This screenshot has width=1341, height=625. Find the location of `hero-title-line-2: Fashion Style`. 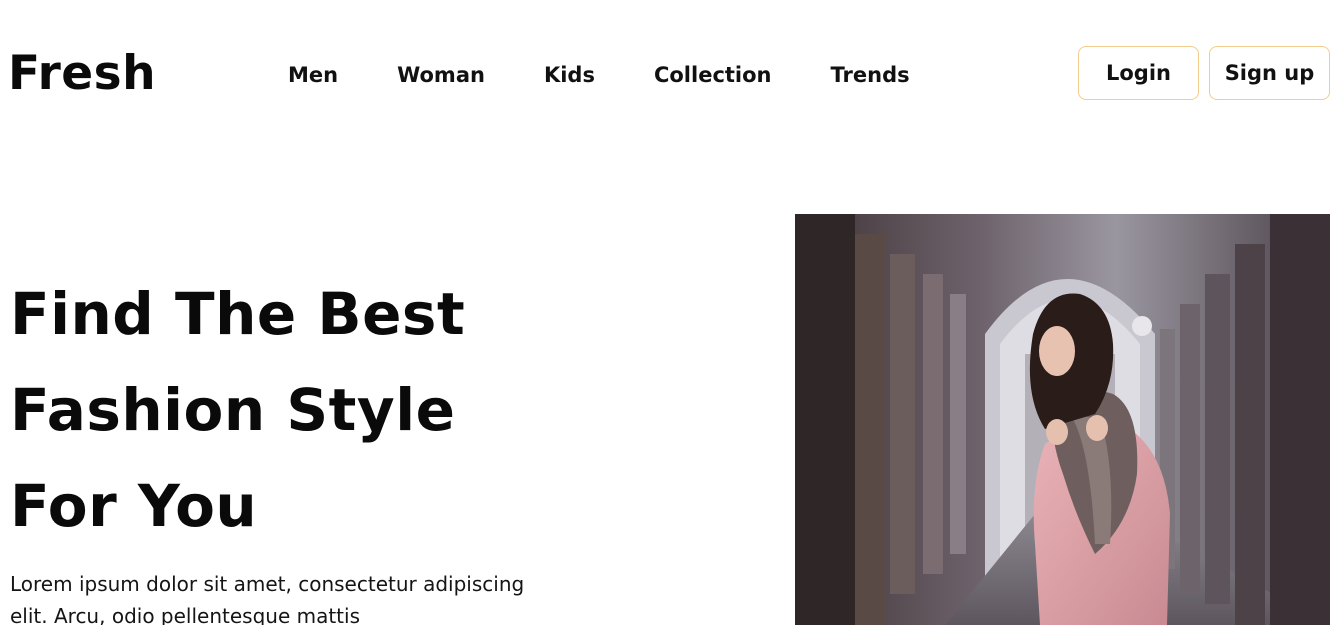

hero-title-line-2: Fashion Style is located at coordinates (233, 410).